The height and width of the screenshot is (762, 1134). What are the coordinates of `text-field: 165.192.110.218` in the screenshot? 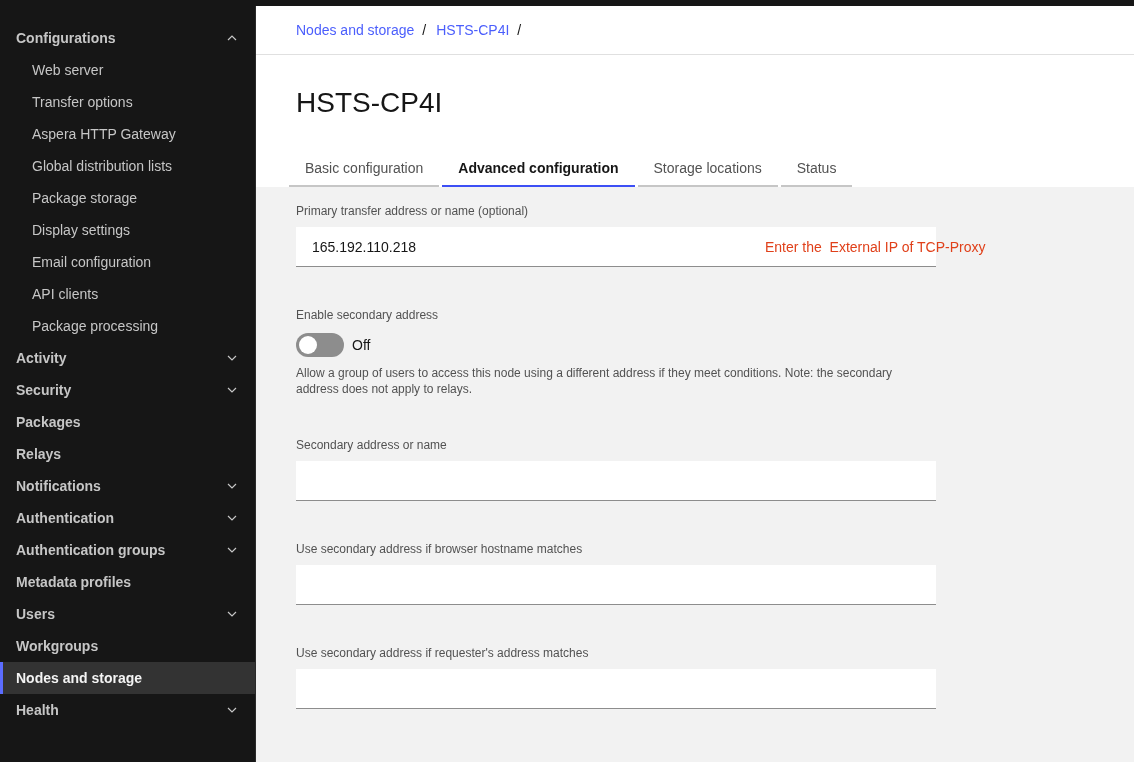 It's located at (530, 247).